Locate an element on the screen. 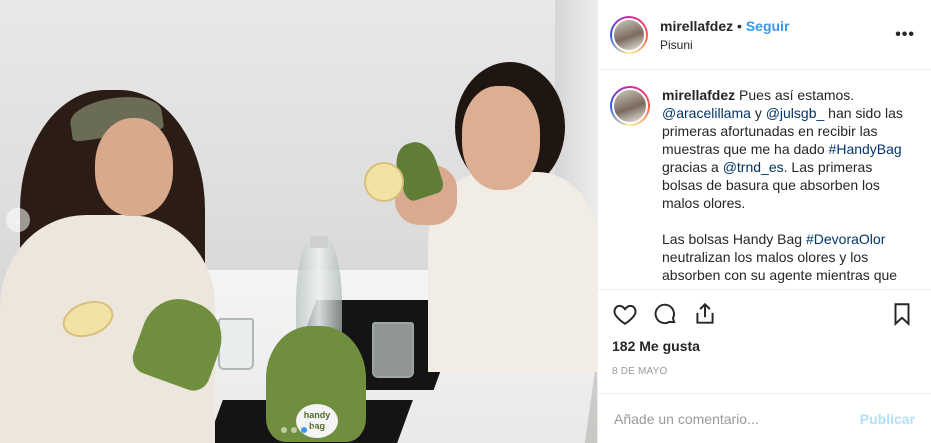  hashtag-link: #DevoraOlor is located at coordinates (845, 239).